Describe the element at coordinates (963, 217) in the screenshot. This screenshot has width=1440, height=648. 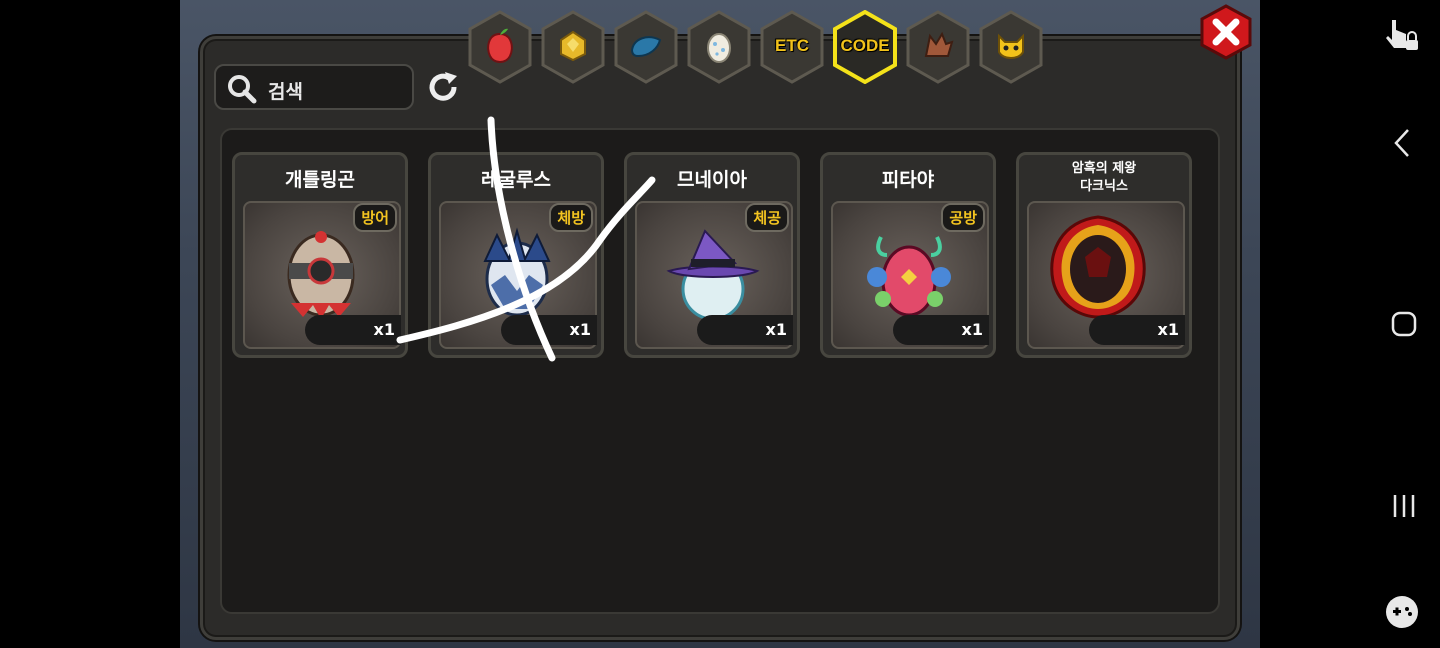
I see `stat-badge: 공방` at that location.